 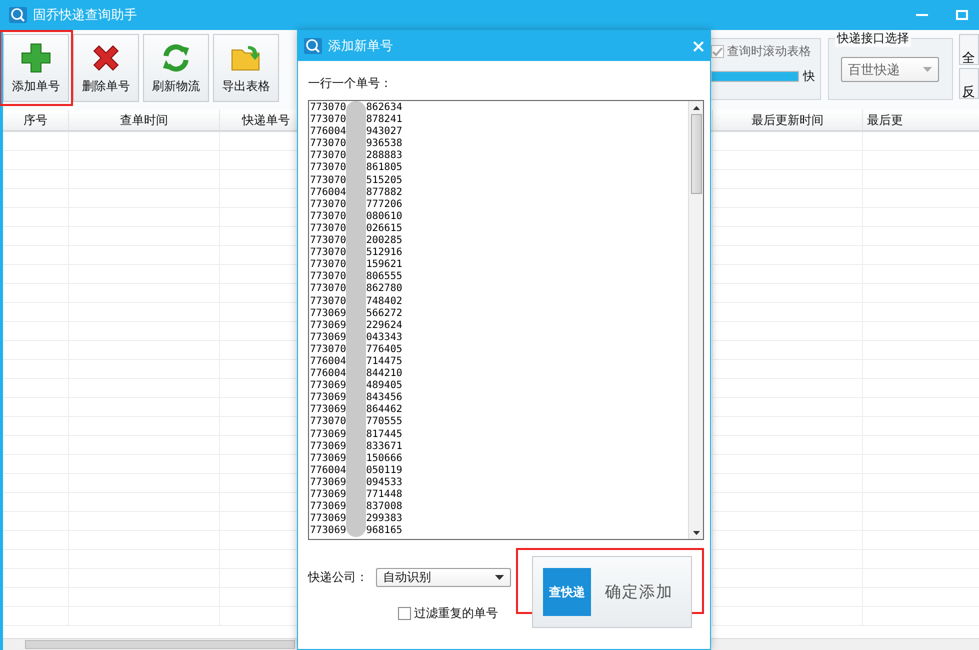 What do you see at coordinates (384, 350) in the screenshot?
I see `number-end: 776405` at bounding box center [384, 350].